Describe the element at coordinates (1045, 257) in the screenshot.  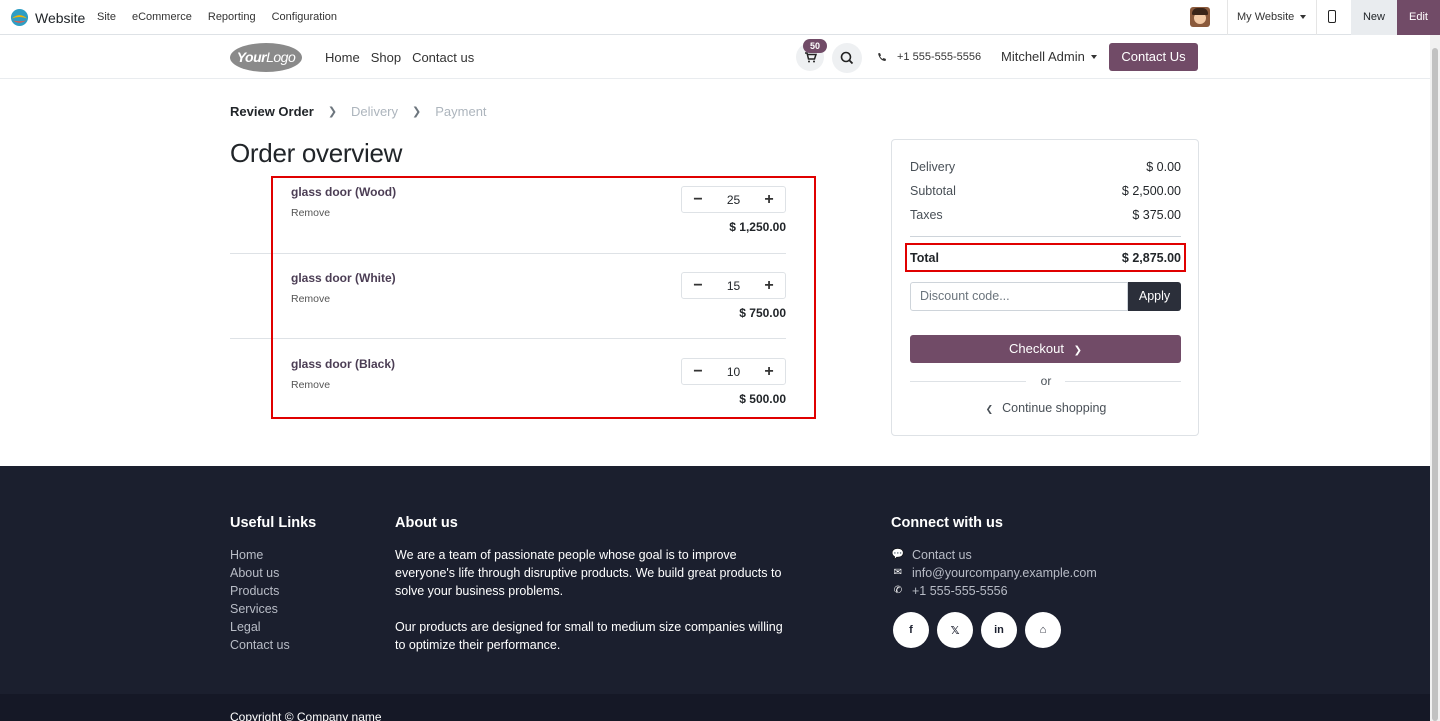
I see `highlight-box-total` at that location.